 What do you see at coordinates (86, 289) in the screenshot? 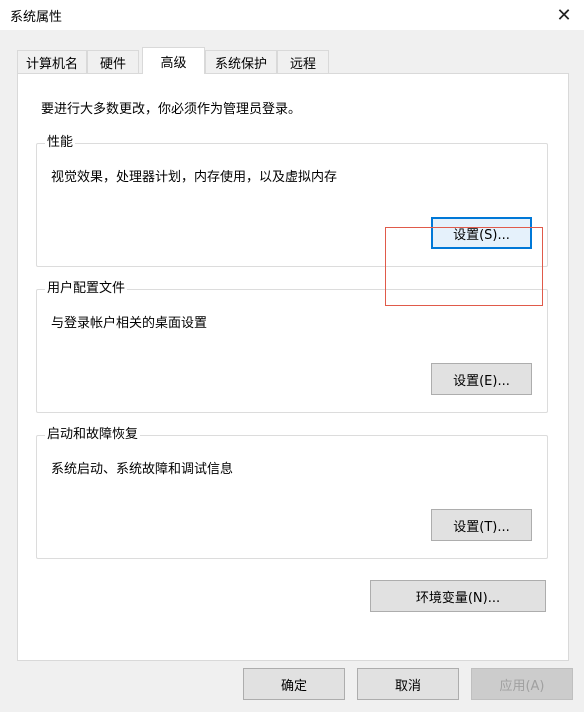
I see `user-profiles-group-title: 用户配置文件` at bounding box center [86, 289].